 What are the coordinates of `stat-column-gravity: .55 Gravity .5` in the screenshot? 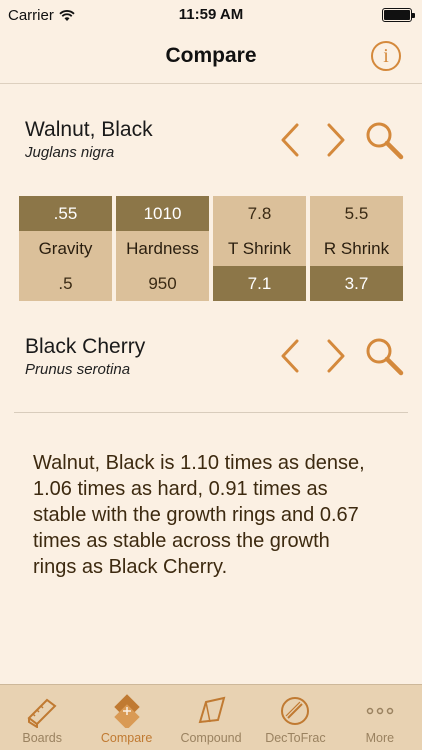 It's located at (65, 248).